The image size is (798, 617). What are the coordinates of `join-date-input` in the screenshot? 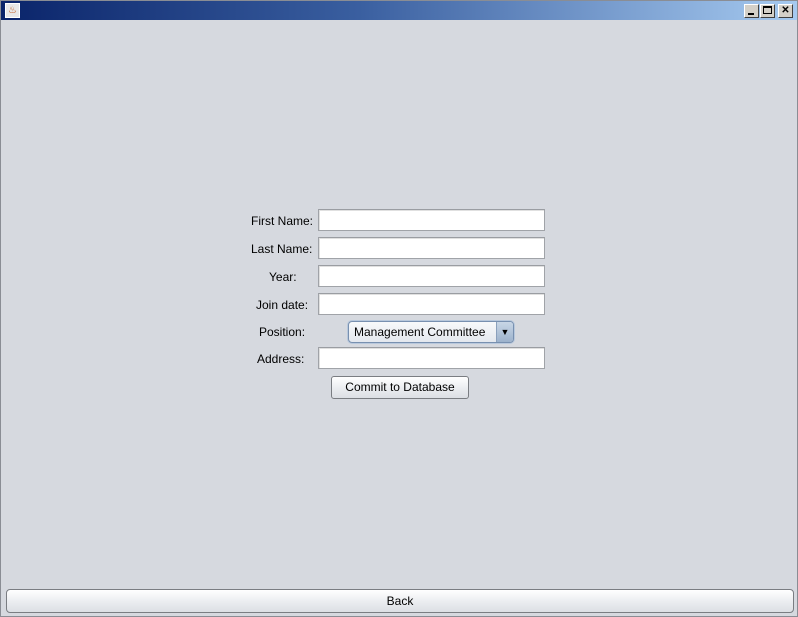 It's located at (431, 304).